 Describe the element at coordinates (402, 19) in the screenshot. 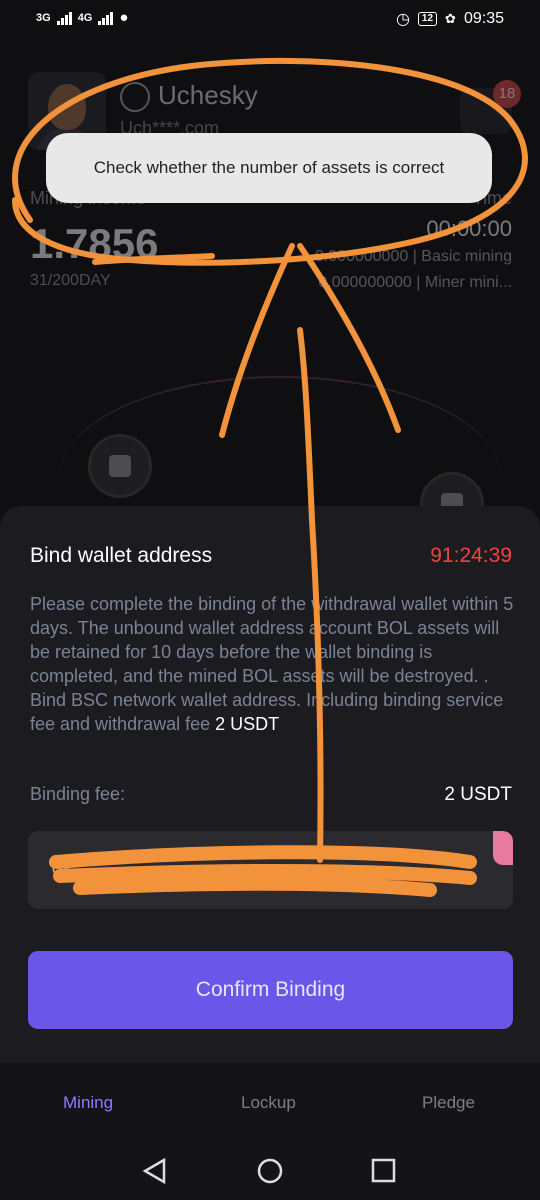

I see `alarm-icon: ◷` at that location.